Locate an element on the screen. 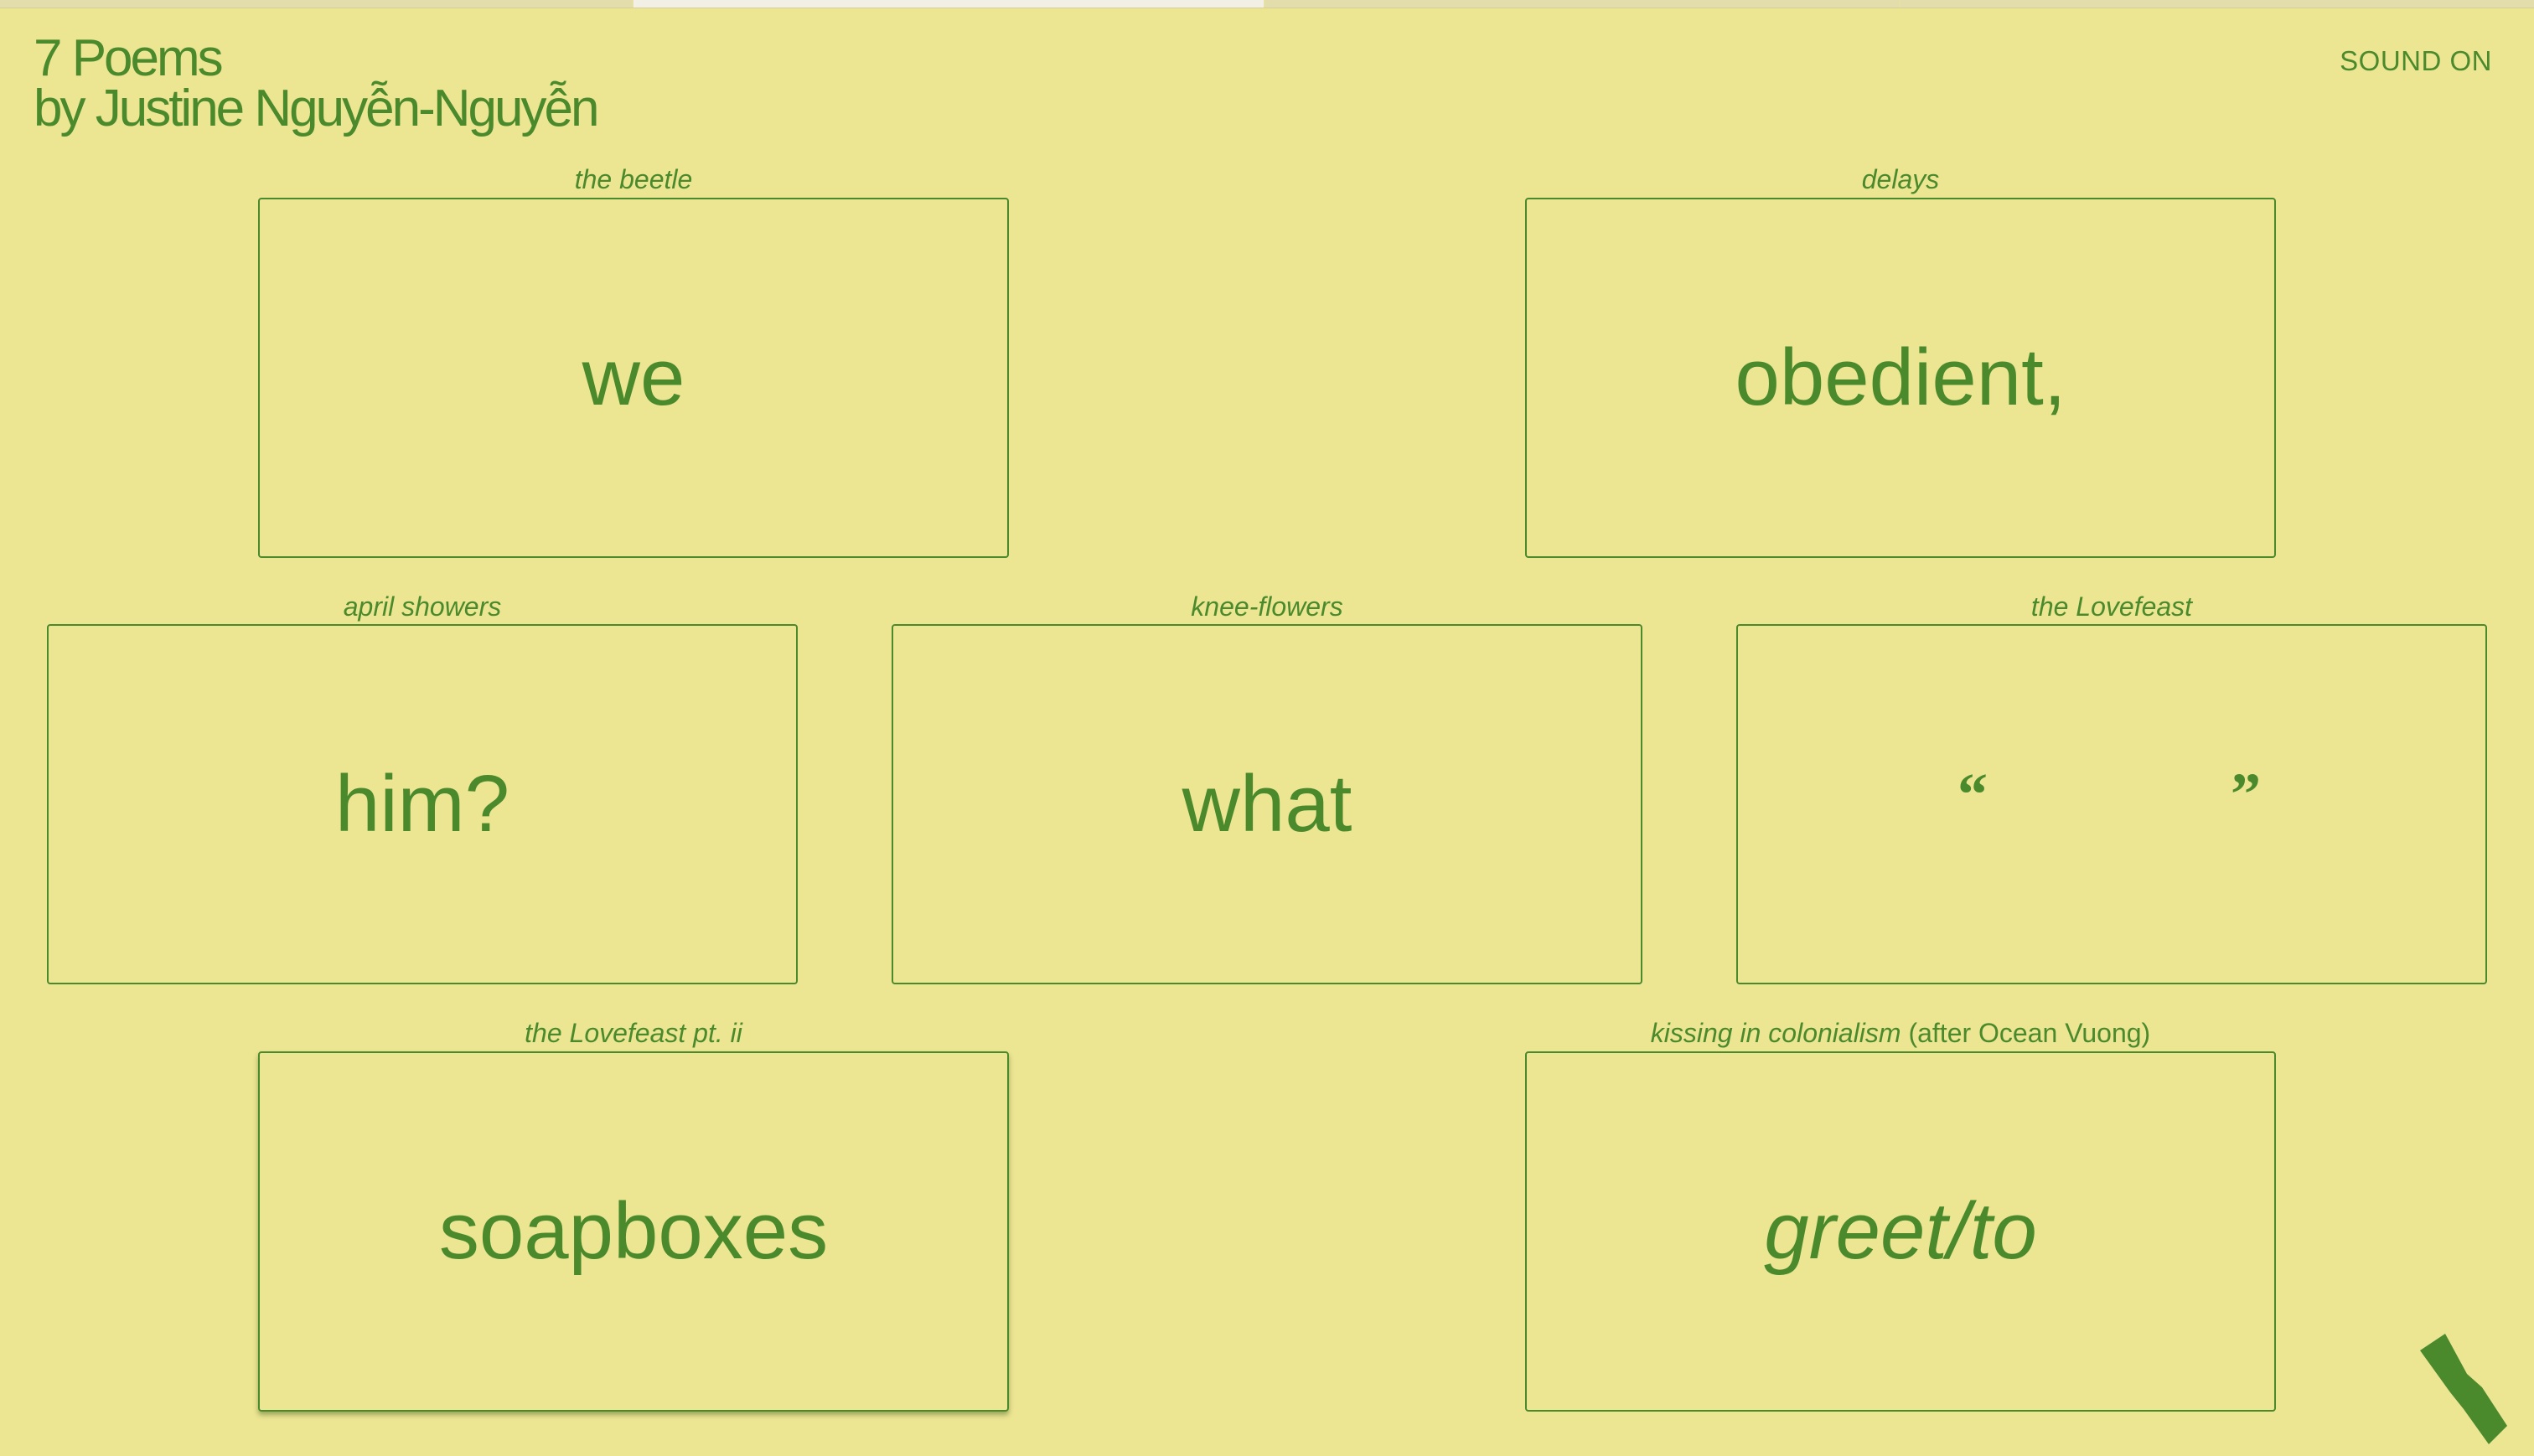  title-line-2: by Justine Nguyễn-Nguyễn is located at coordinates (316, 108).